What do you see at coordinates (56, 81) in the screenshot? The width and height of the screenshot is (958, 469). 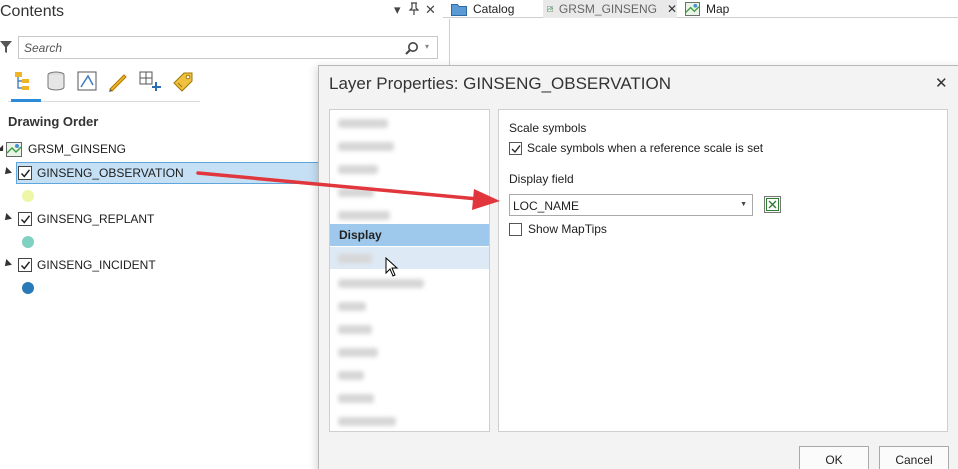 I see `list-by-data-source-icon` at bounding box center [56, 81].